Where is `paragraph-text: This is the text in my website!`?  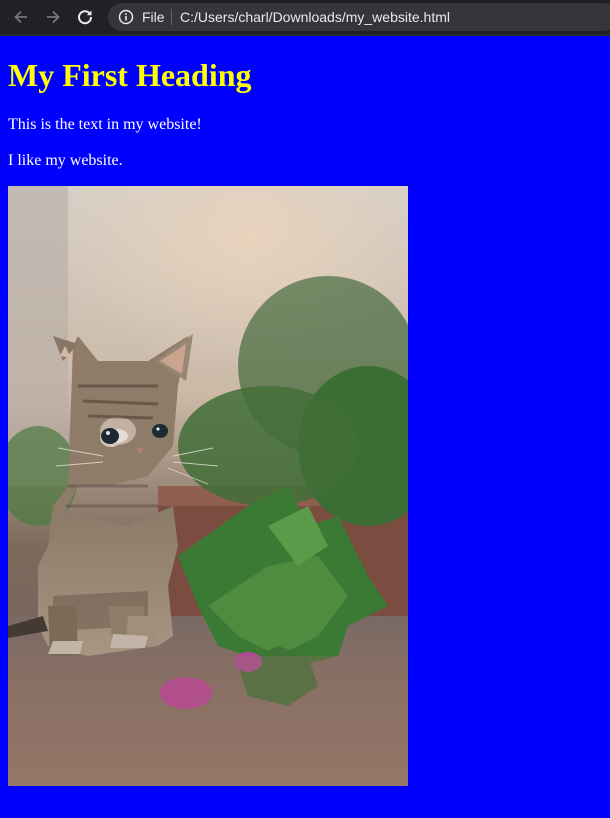 paragraph-text: This is the text in my website! is located at coordinates (105, 124).